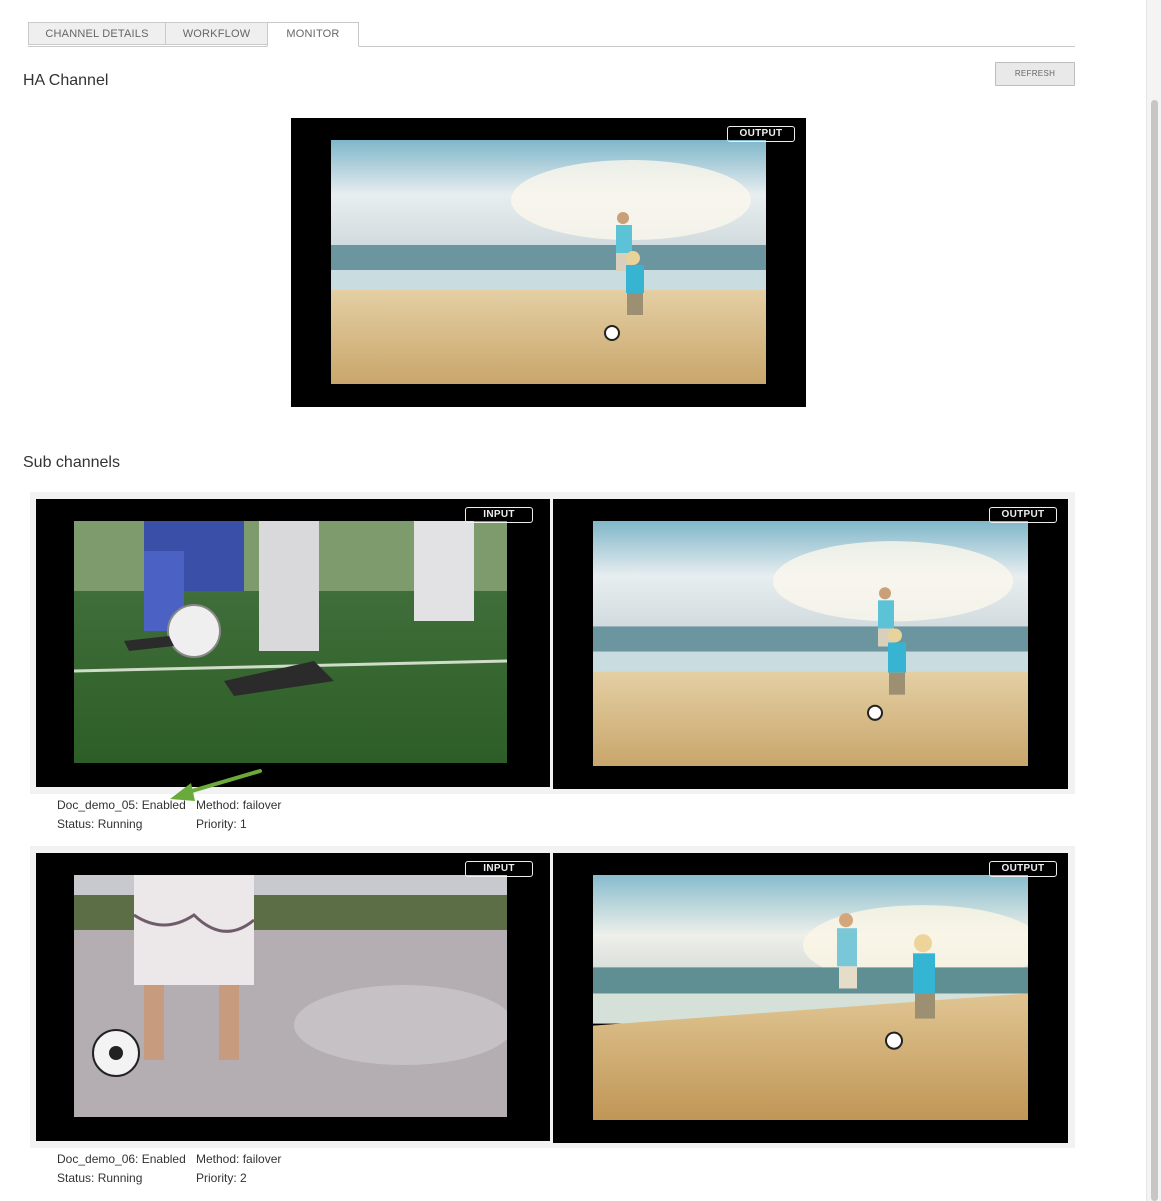  I want to click on sub-channel-1-input-video, so click(290, 642).